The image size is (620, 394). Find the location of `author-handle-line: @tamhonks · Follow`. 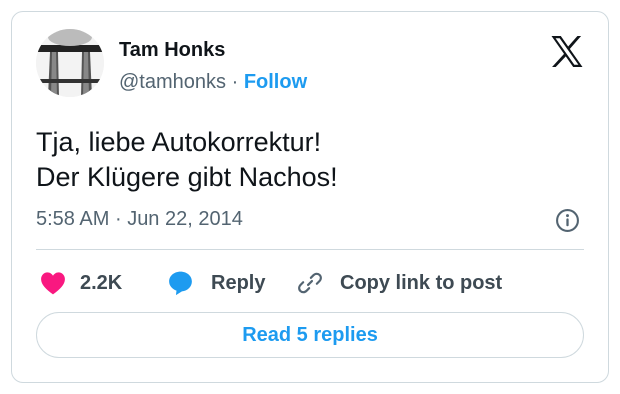

author-handle-line: @tamhonks · Follow is located at coordinates (213, 82).